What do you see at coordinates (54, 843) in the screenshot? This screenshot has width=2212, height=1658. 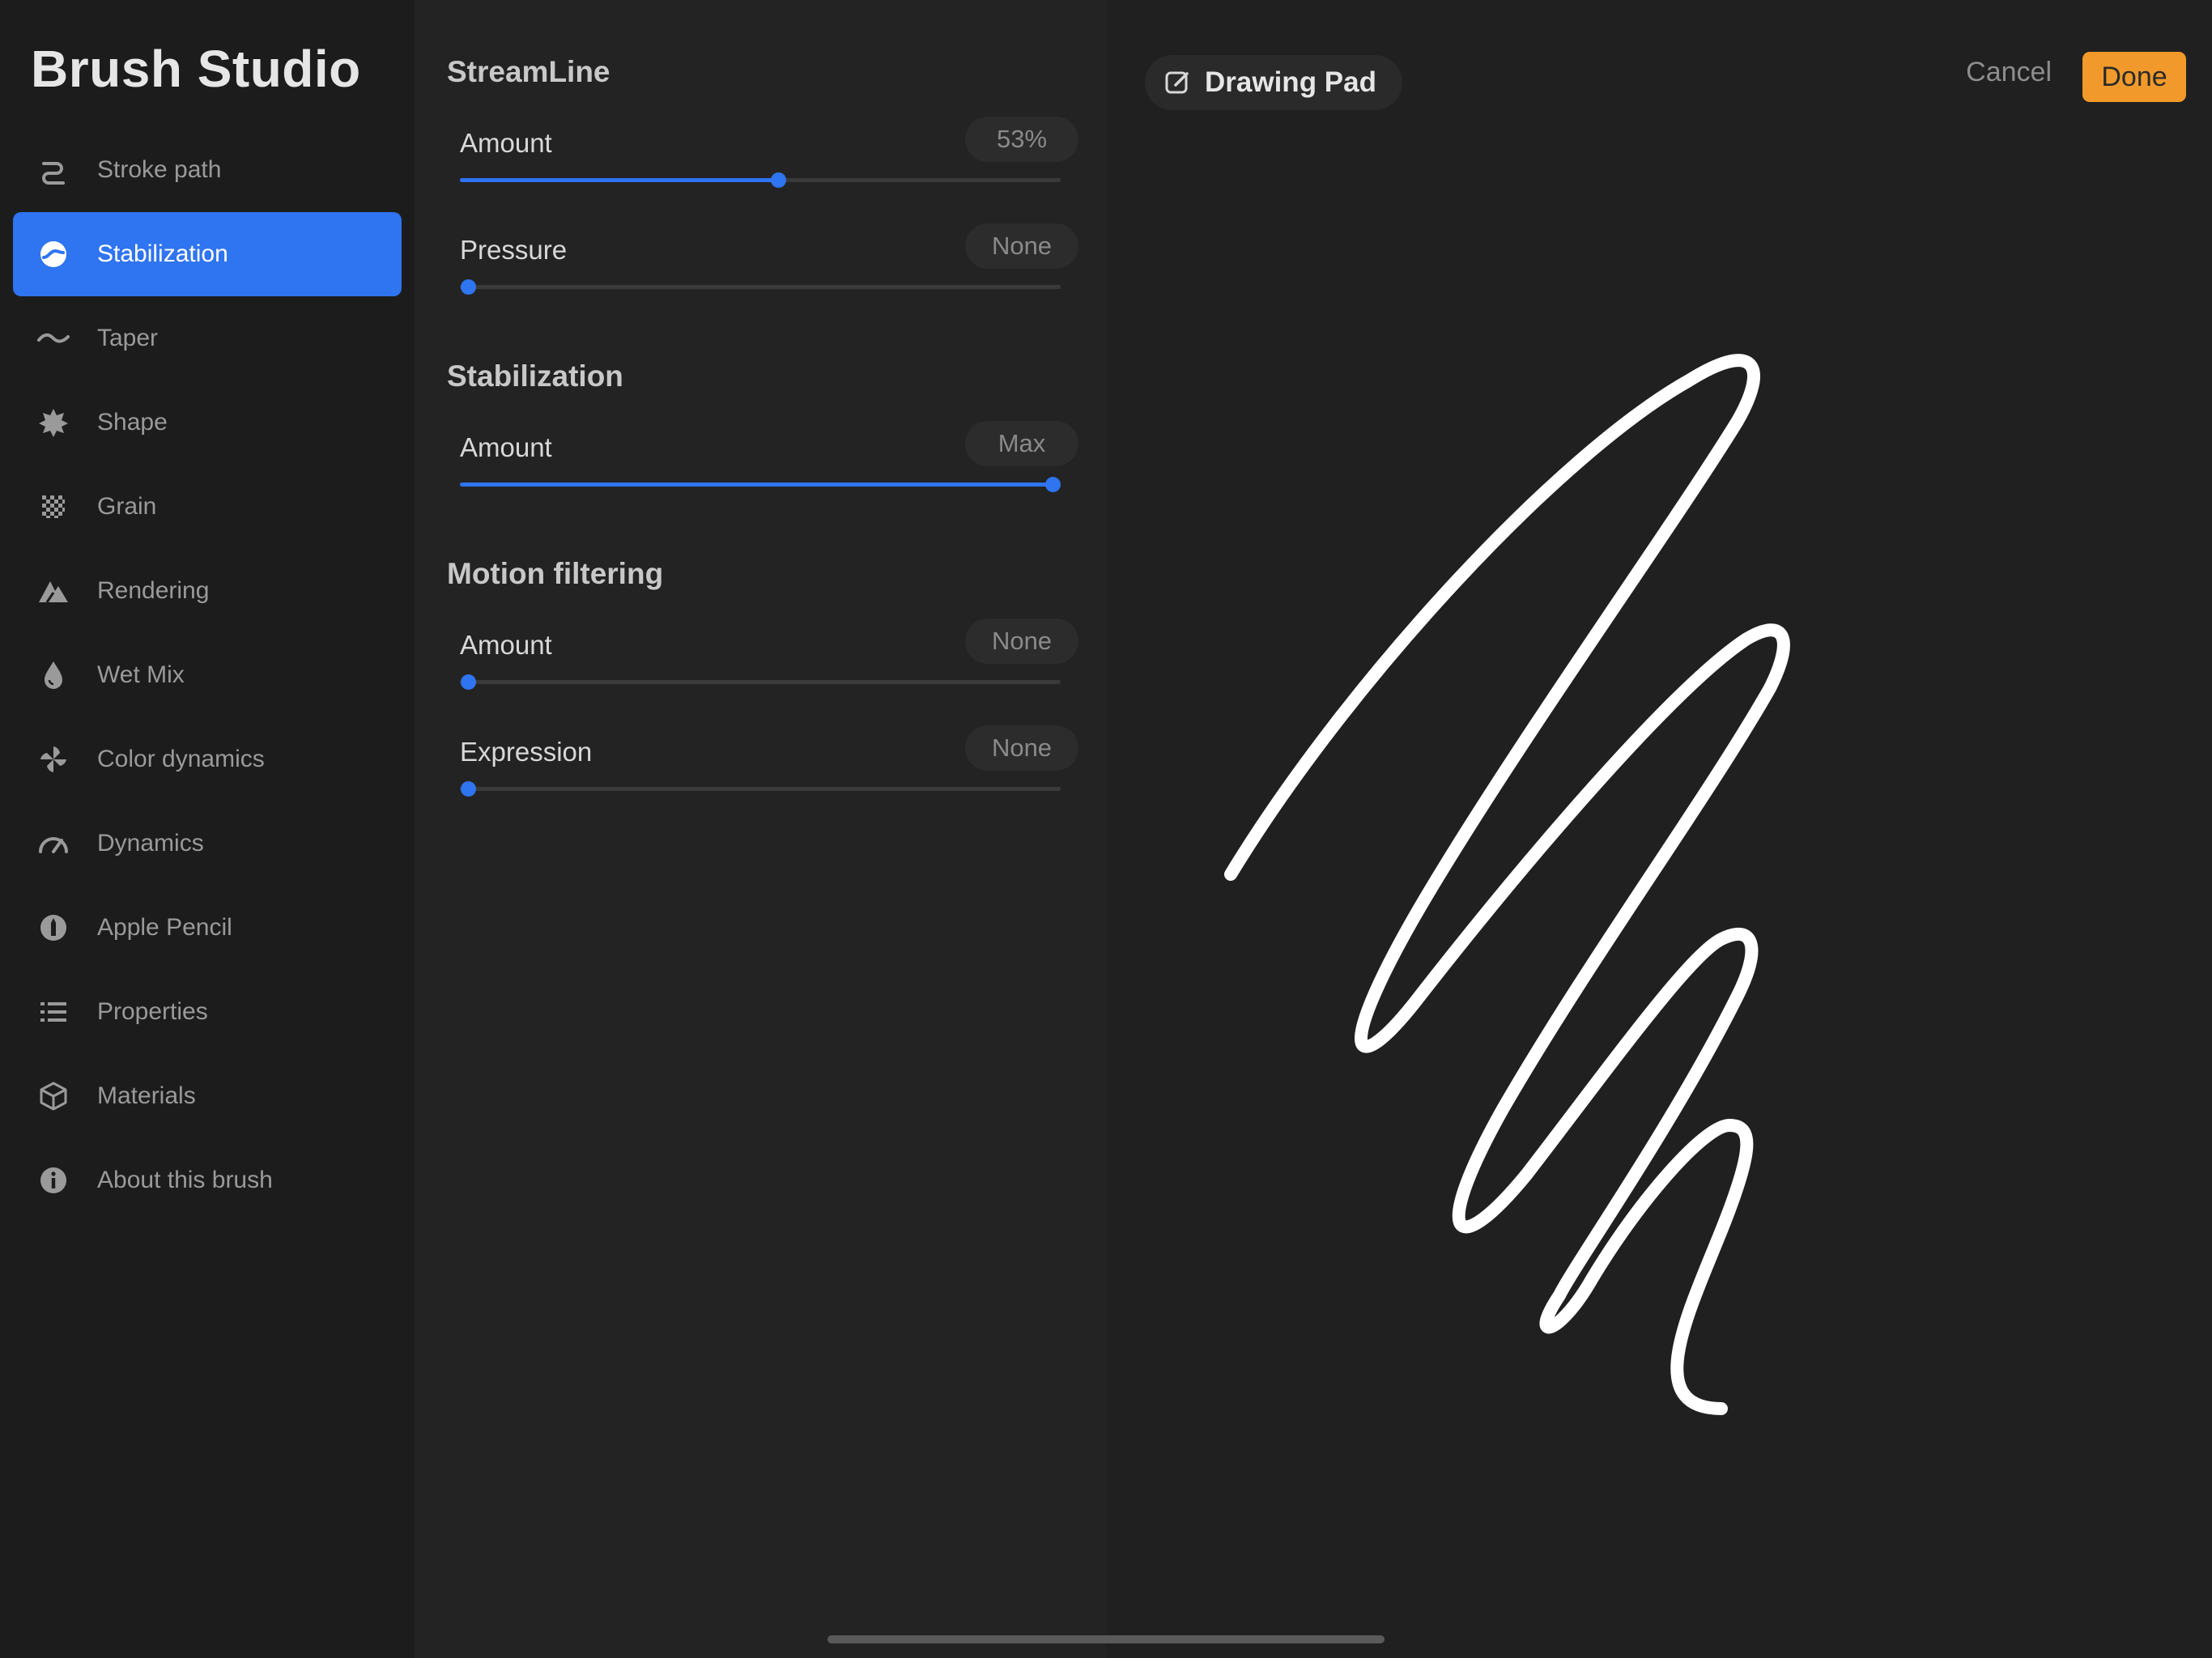 I see `dynamics-icon` at bounding box center [54, 843].